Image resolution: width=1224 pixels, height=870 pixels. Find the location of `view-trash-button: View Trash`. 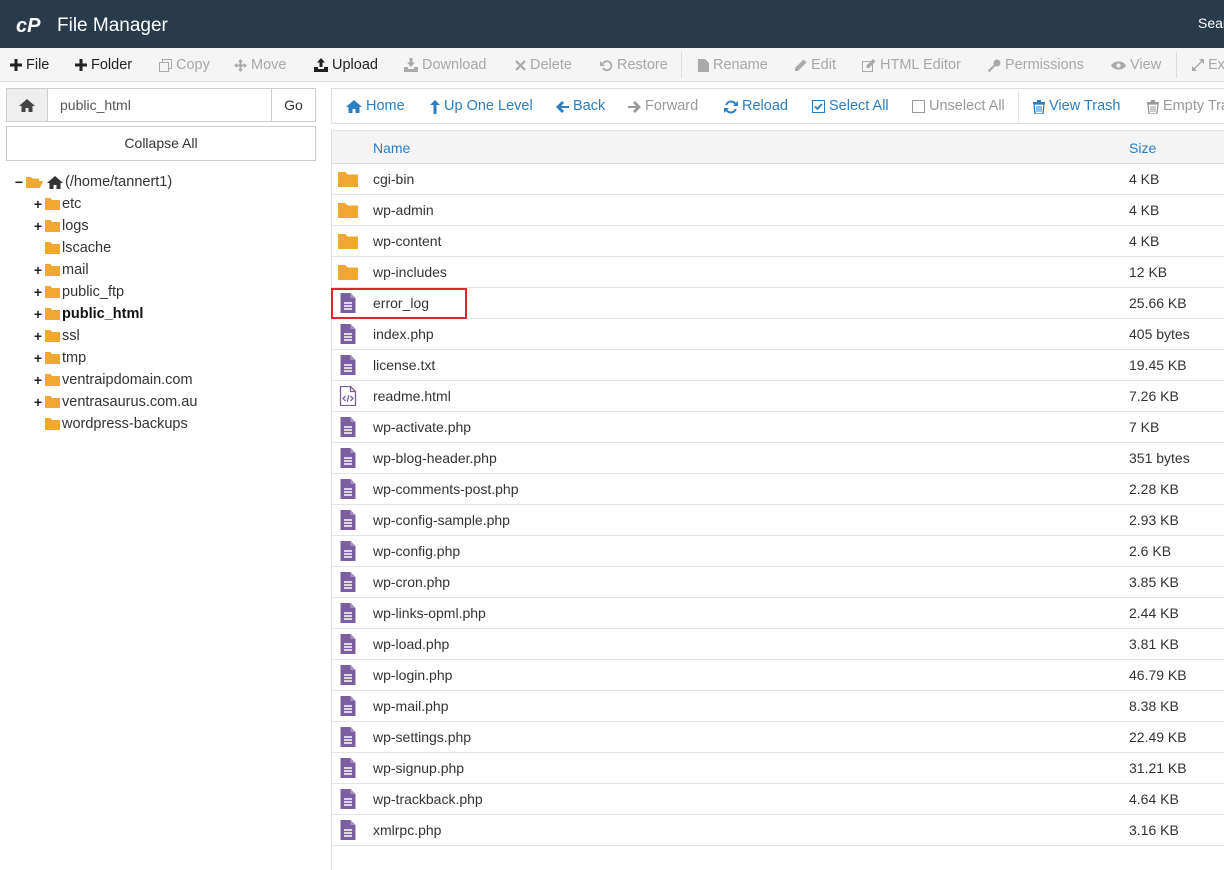

view-trash-button: View Trash is located at coordinates (1076, 106).